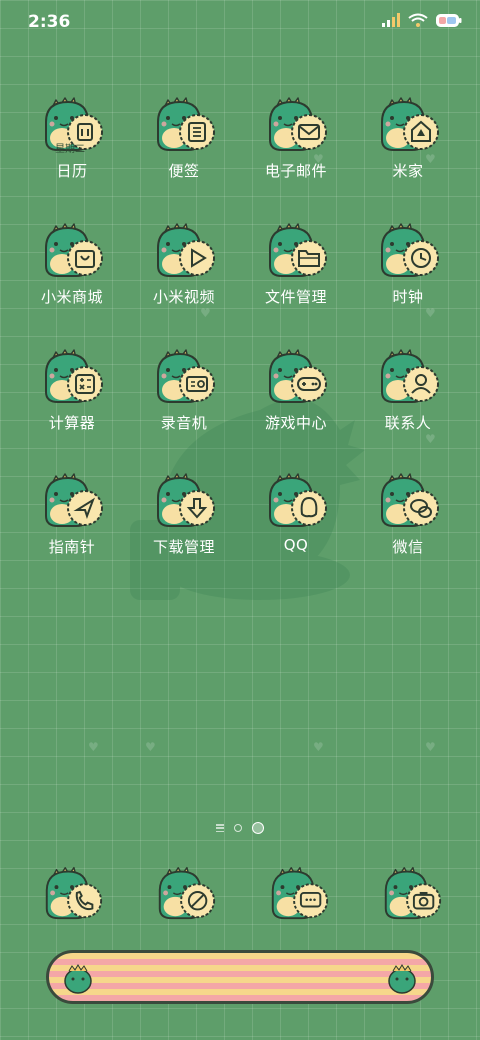  Describe the element at coordinates (185, 891) in the screenshot. I see `browser-icon` at that location.